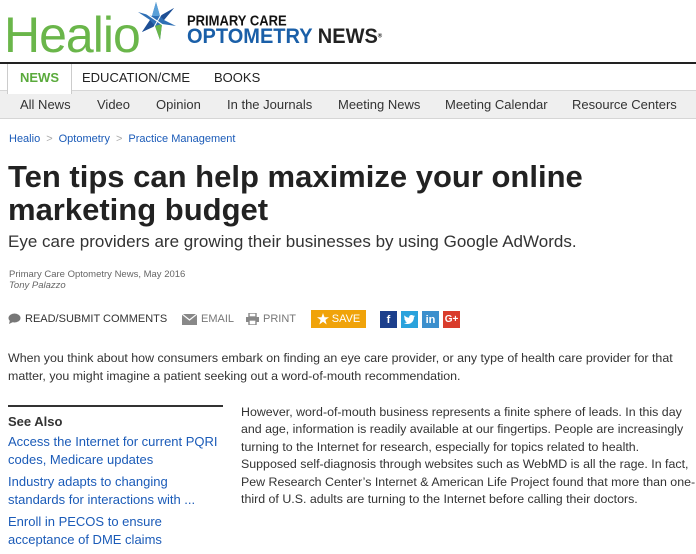 The width and height of the screenshot is (696, 554). I want to click on linkedin-share-button: in, so click(430, 319).